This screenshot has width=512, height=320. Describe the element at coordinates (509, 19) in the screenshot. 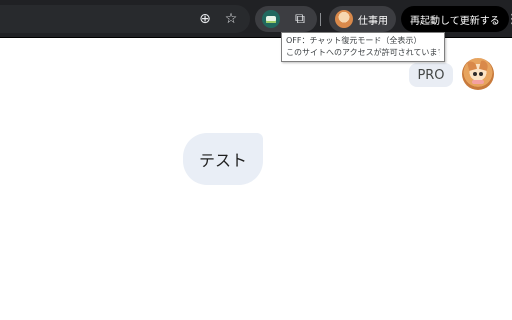

I see `kebab-menu-icon: ⋮` at that location.